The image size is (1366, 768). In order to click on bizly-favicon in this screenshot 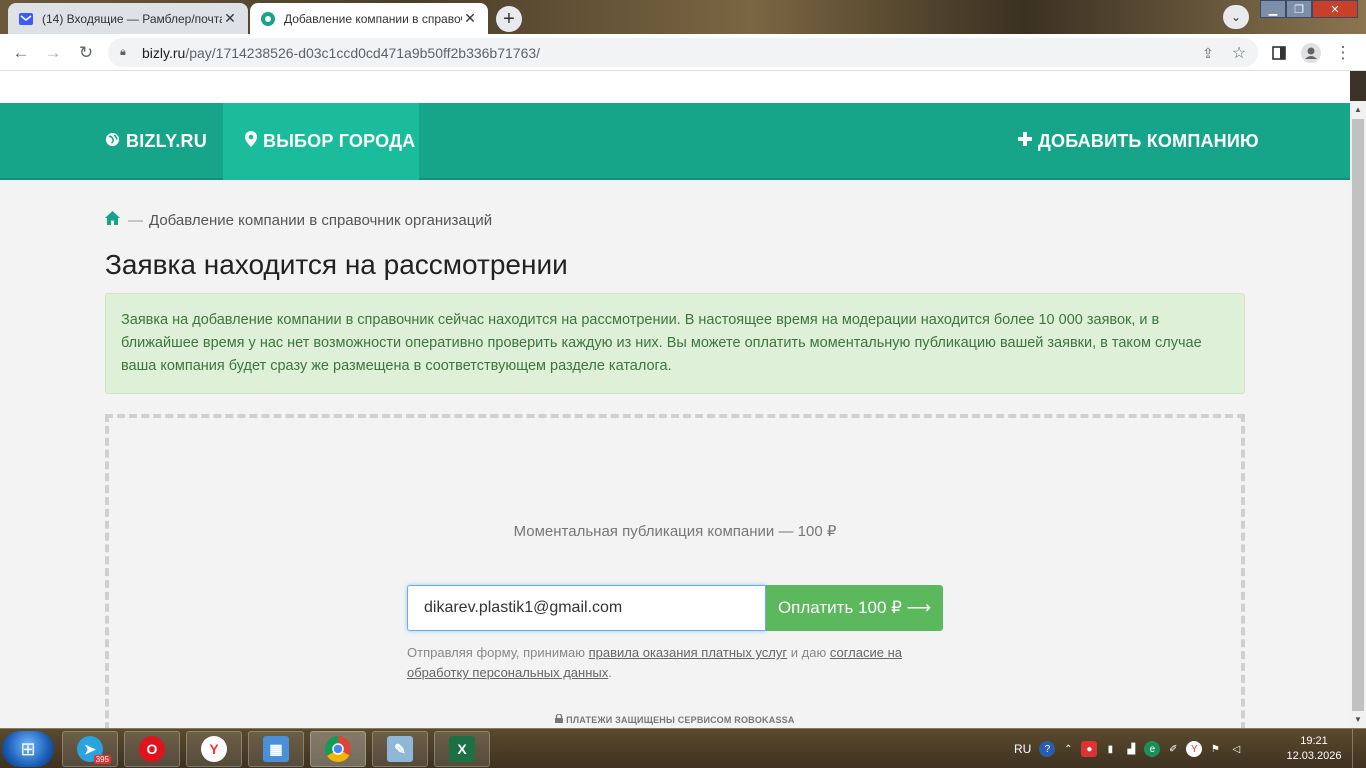, I will do `click(268, 19)`.